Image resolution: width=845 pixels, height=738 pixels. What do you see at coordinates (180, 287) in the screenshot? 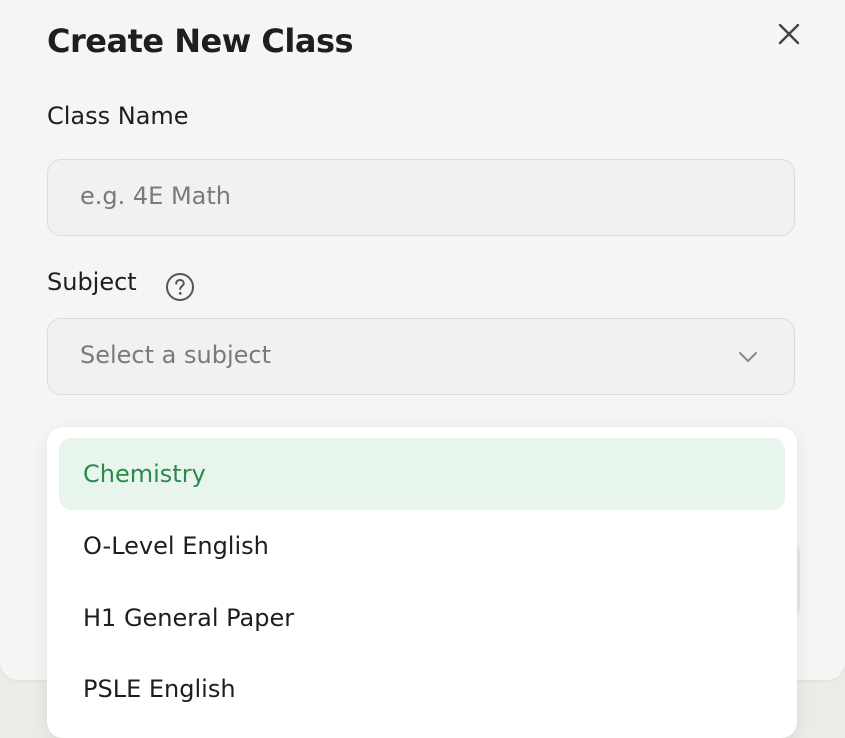
I see `question-circle-icon` at bounding box center [180, 287].